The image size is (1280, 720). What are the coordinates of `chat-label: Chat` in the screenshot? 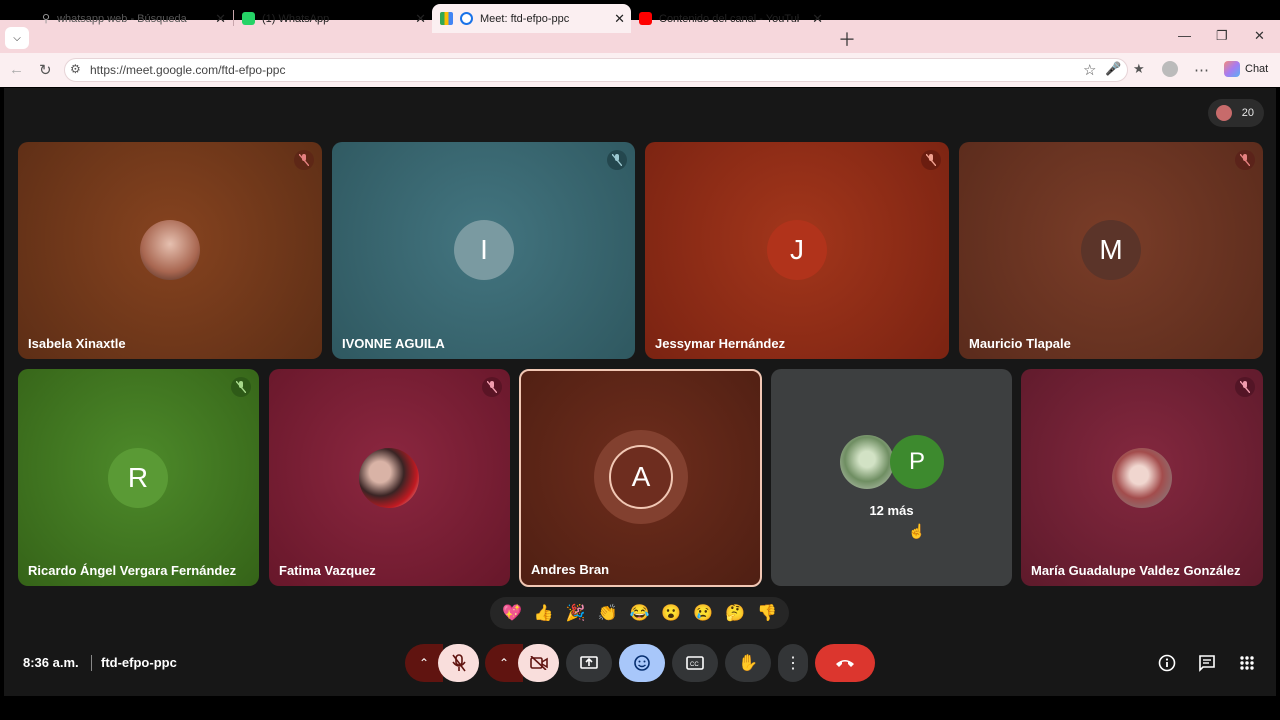 It's located at (1257, 69).